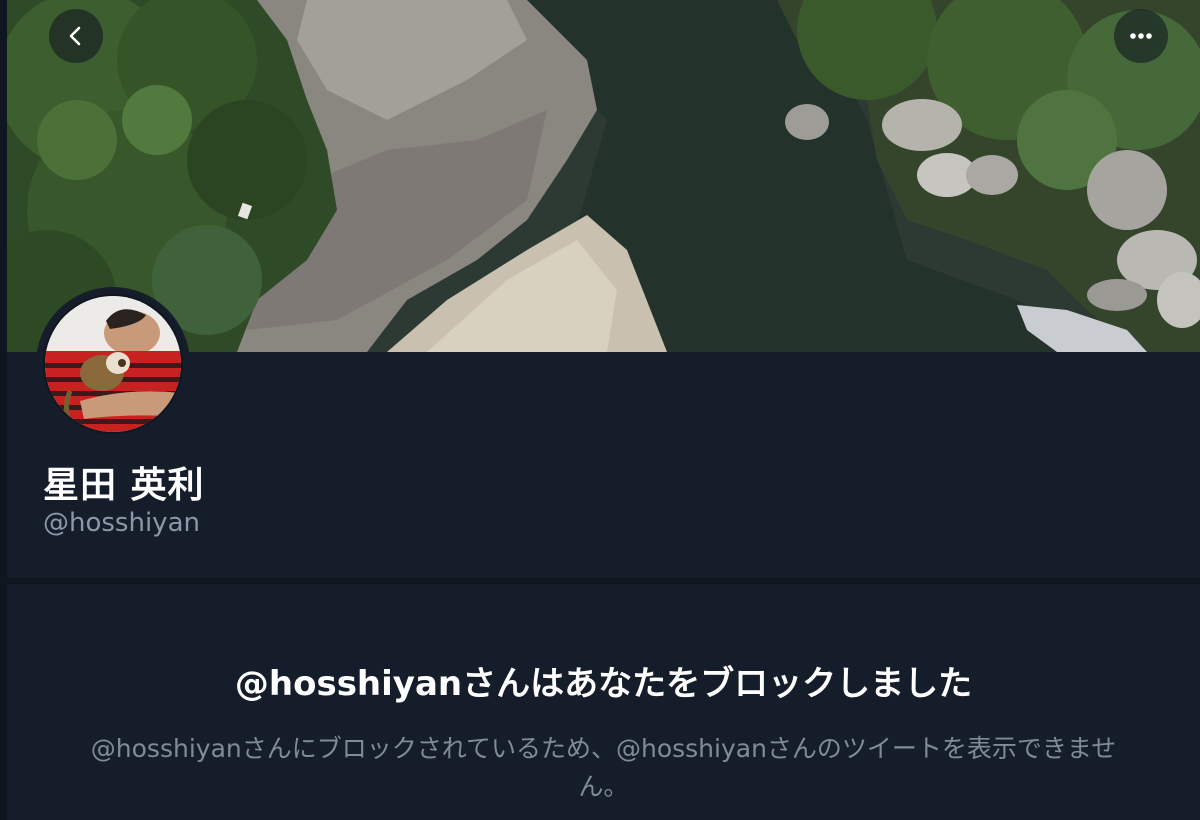 The height and width of the screenshot is (820, 1200). I want to click on chevron-left-icon, so click(75, 36).